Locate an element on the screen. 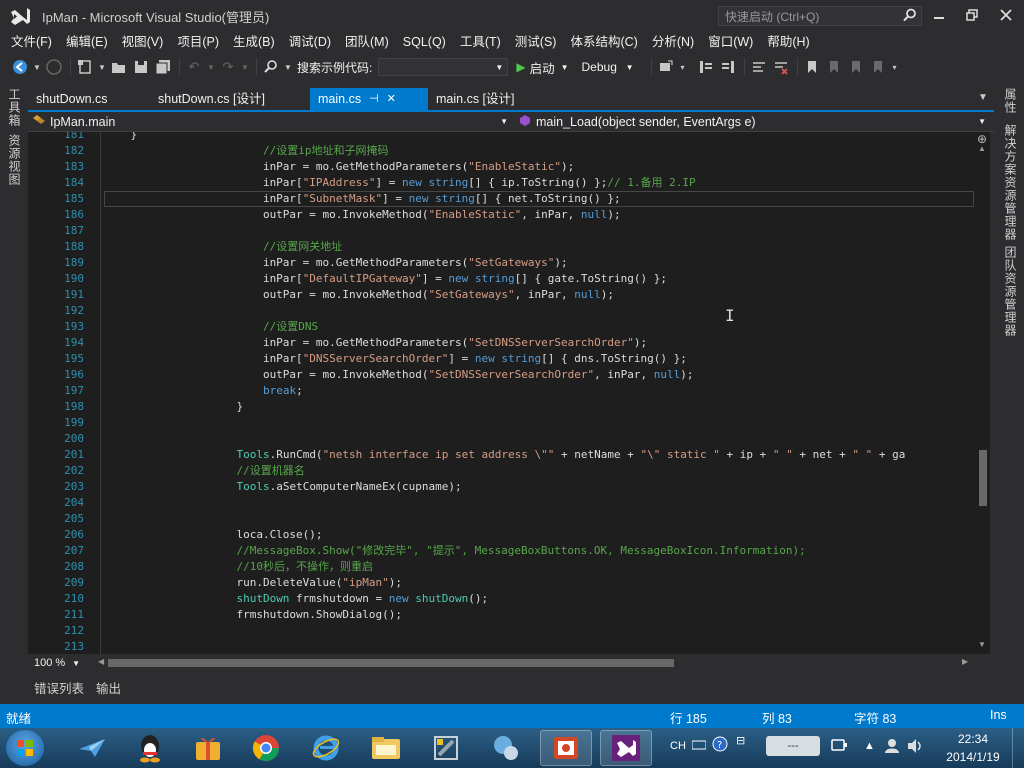 This screenshot has width=1024, height=768. code-line: Tools.aSetComputerNameEx(cupname); is located at coordinates (282, 487).